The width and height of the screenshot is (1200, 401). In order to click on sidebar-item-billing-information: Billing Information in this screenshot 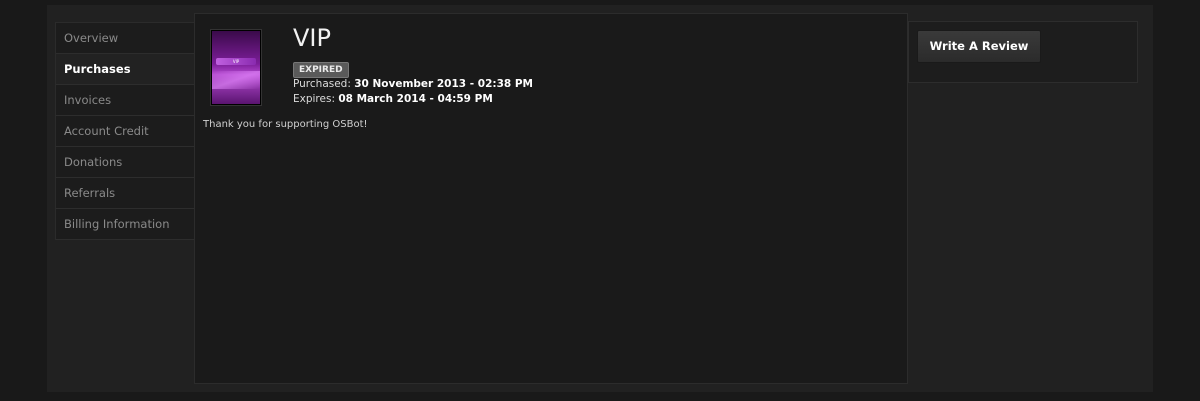, I will do `click(125, 224)`.